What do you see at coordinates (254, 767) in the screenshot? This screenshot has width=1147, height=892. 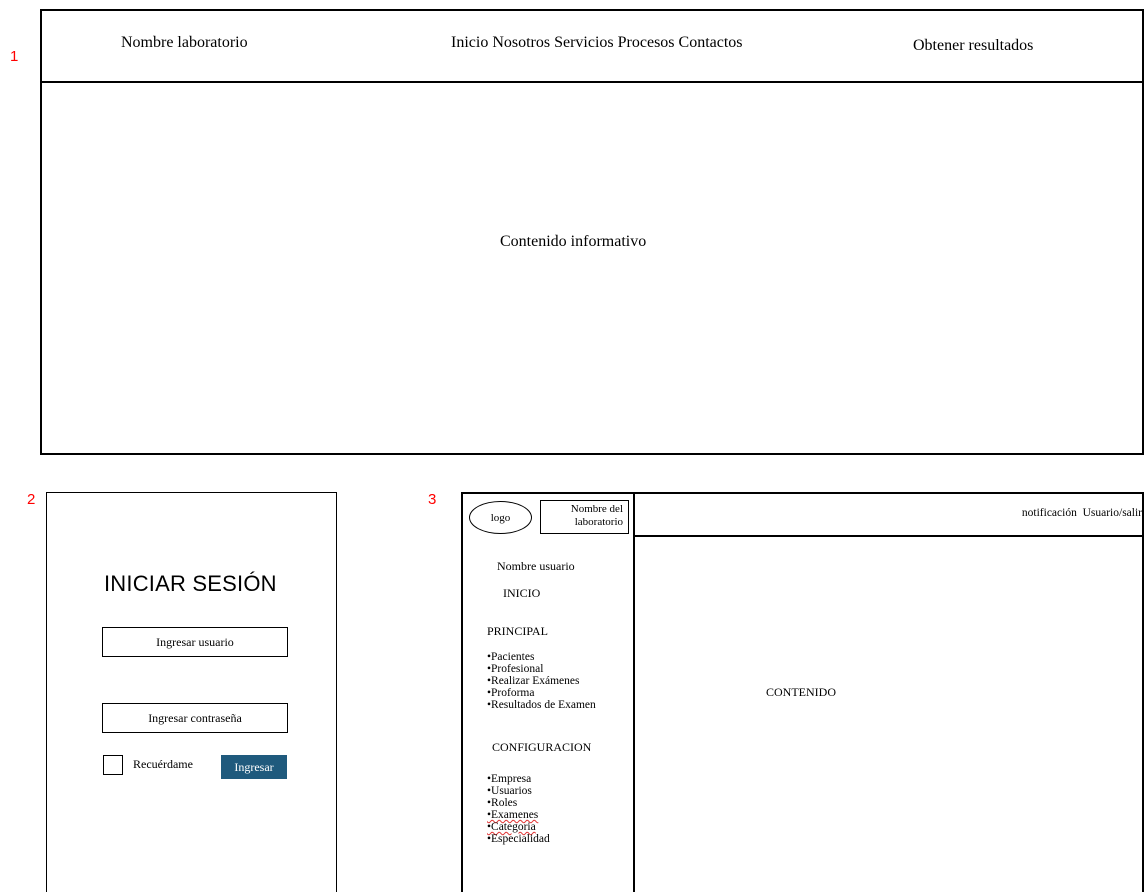 I see `login-button: Ingresar` at bounding box center [254, 767].